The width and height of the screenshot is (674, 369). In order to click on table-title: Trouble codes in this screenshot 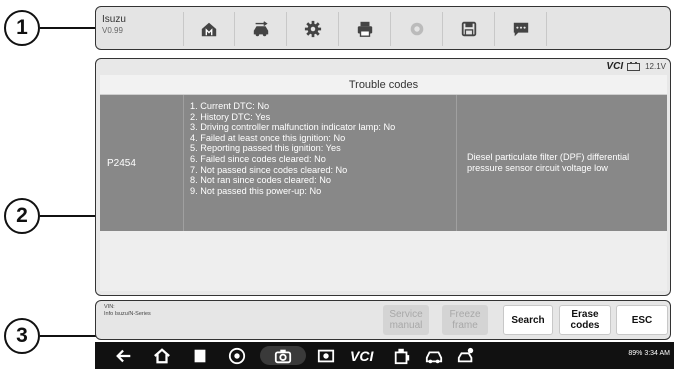, I will do `click(383, 85)`.